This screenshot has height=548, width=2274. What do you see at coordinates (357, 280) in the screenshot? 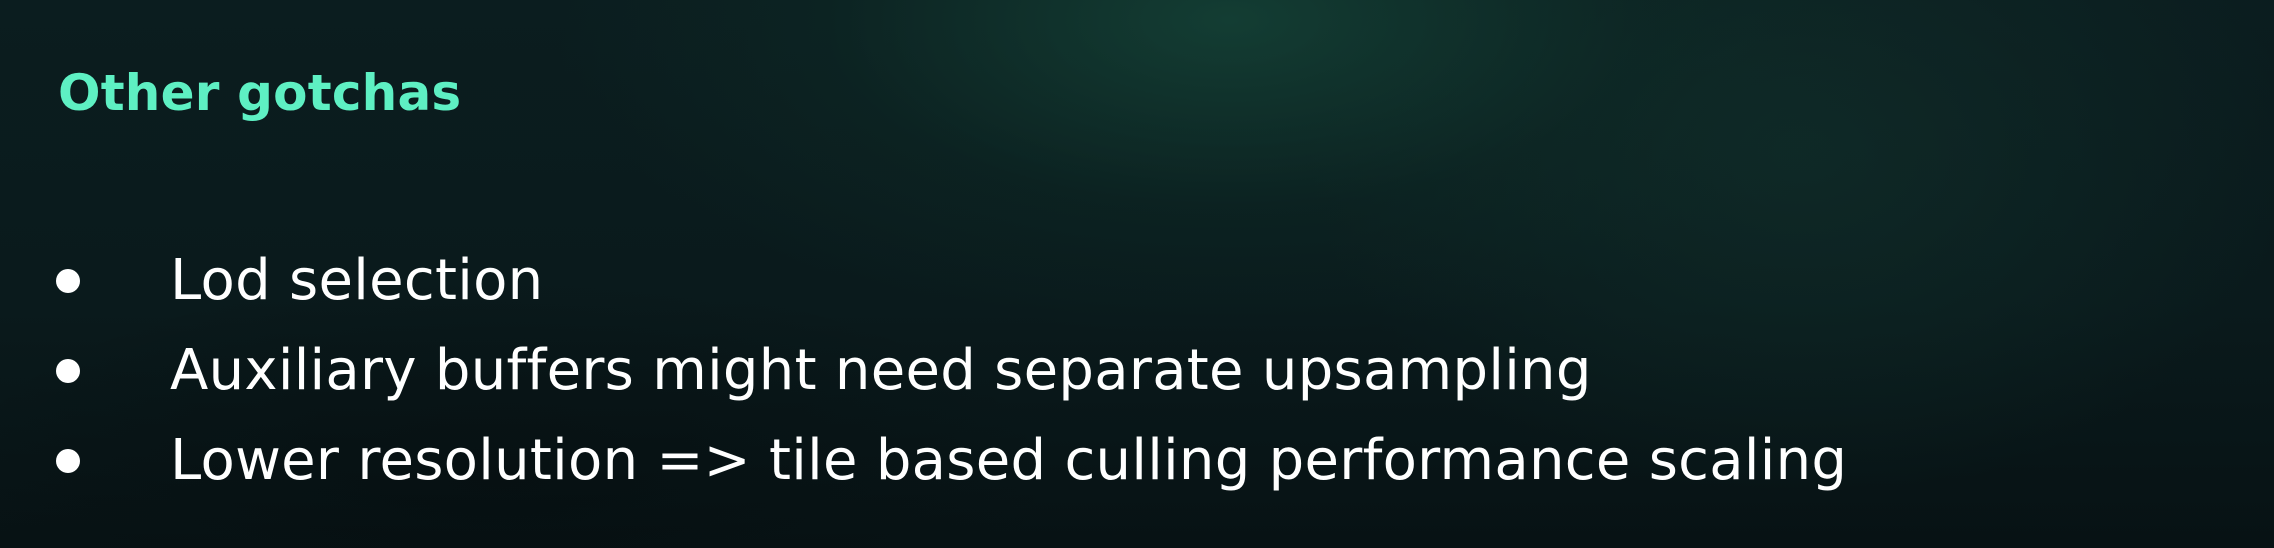
I see `bullet-text: Lod selection` at bounding box center [357, 280].